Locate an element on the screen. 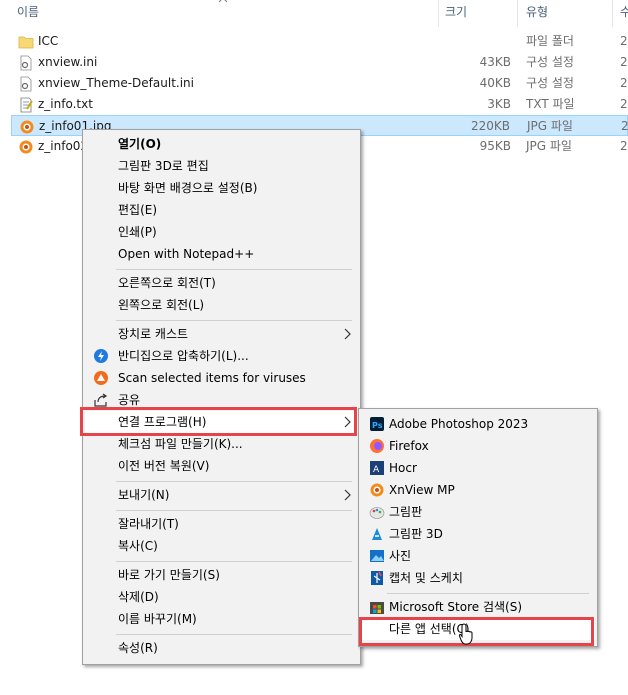 This screenshot has height=695, width=628. photoshop-icon: Ps is located at coordinates (377, 424).